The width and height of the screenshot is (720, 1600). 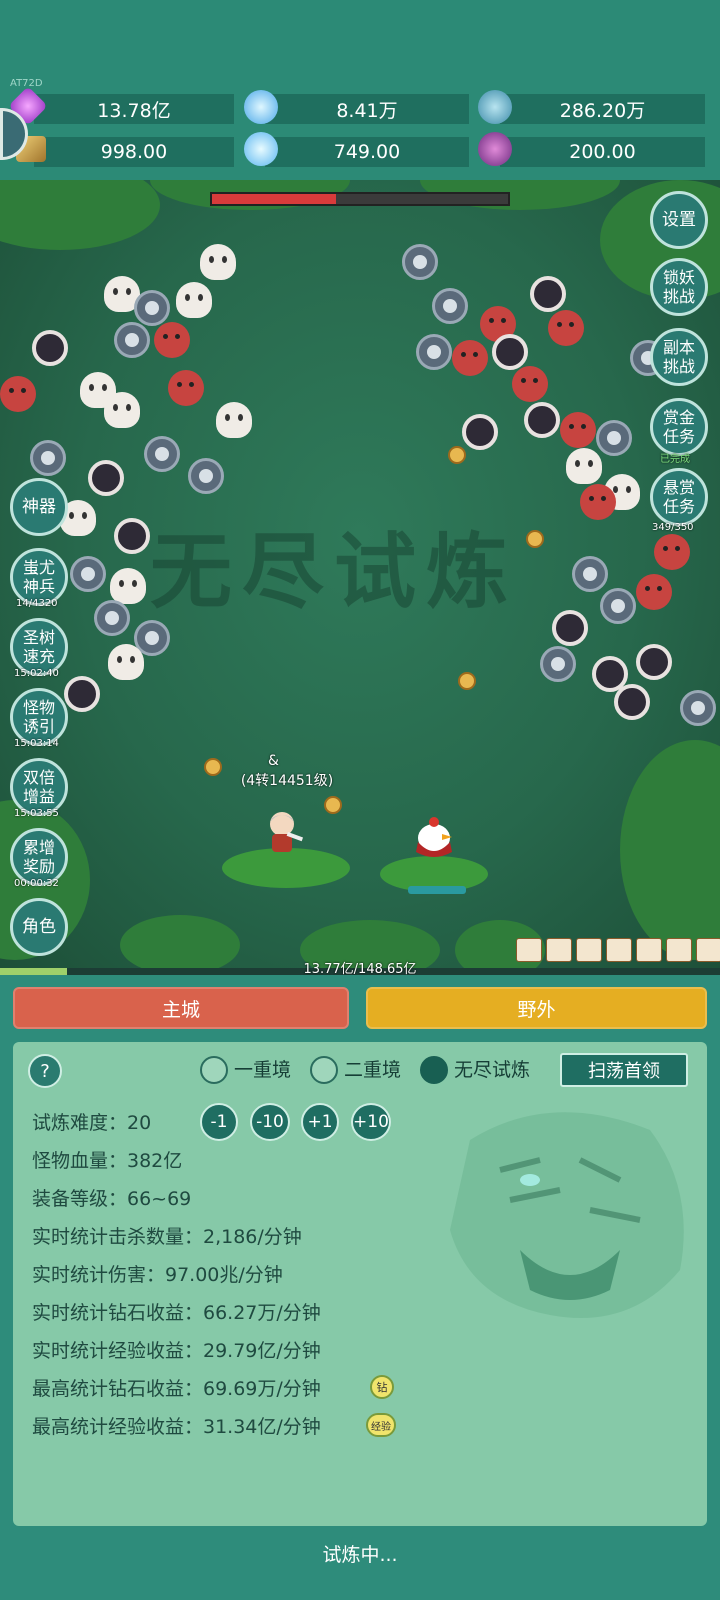 I want to click on bounty-gold-task-button: 赏金 任务, so click(x=679, y=427).